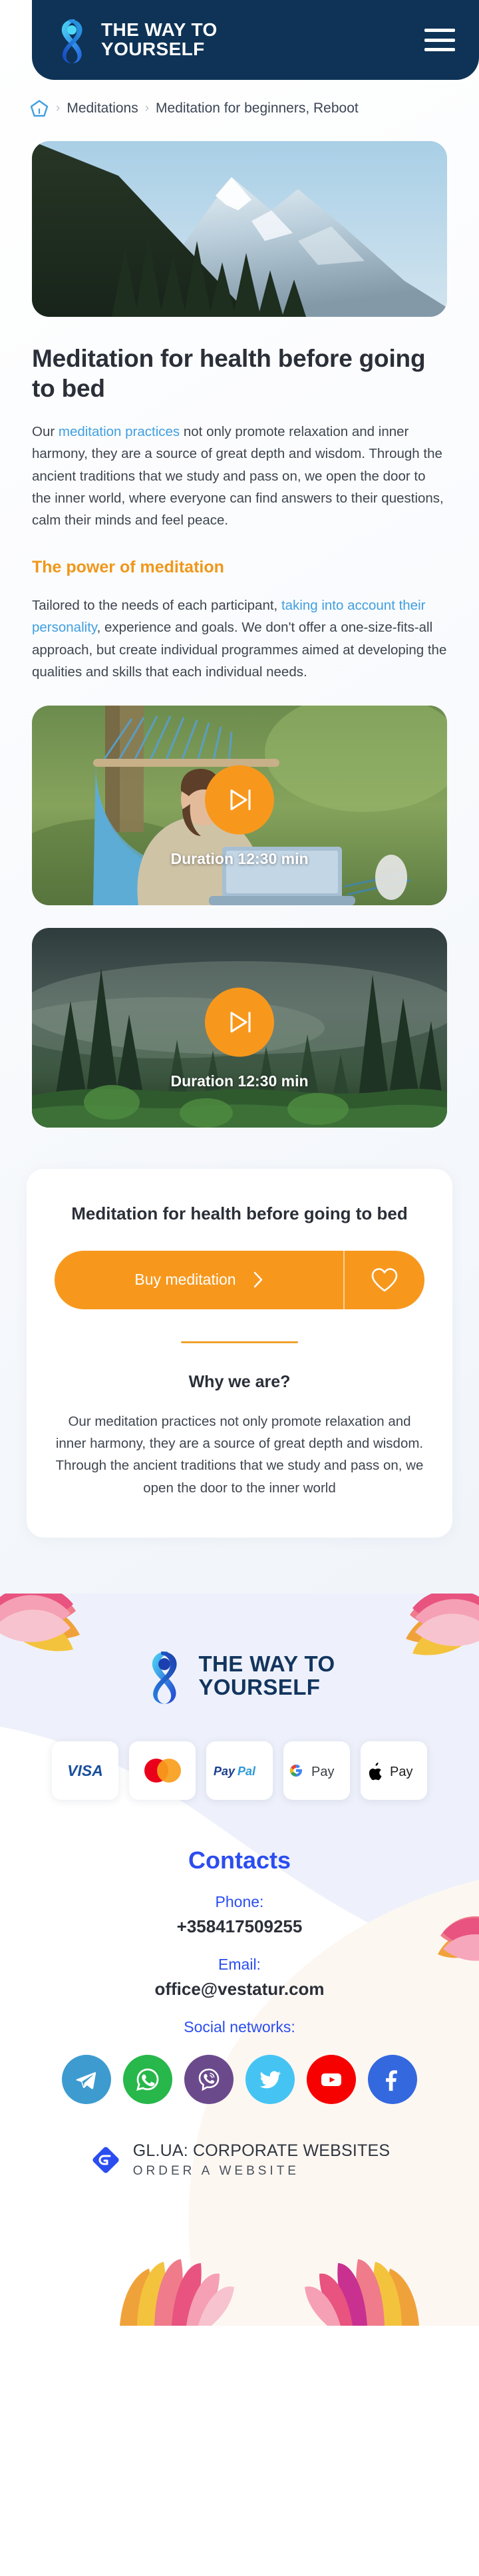  I want to click on social-link-whatsapp, so click(147, 2079).